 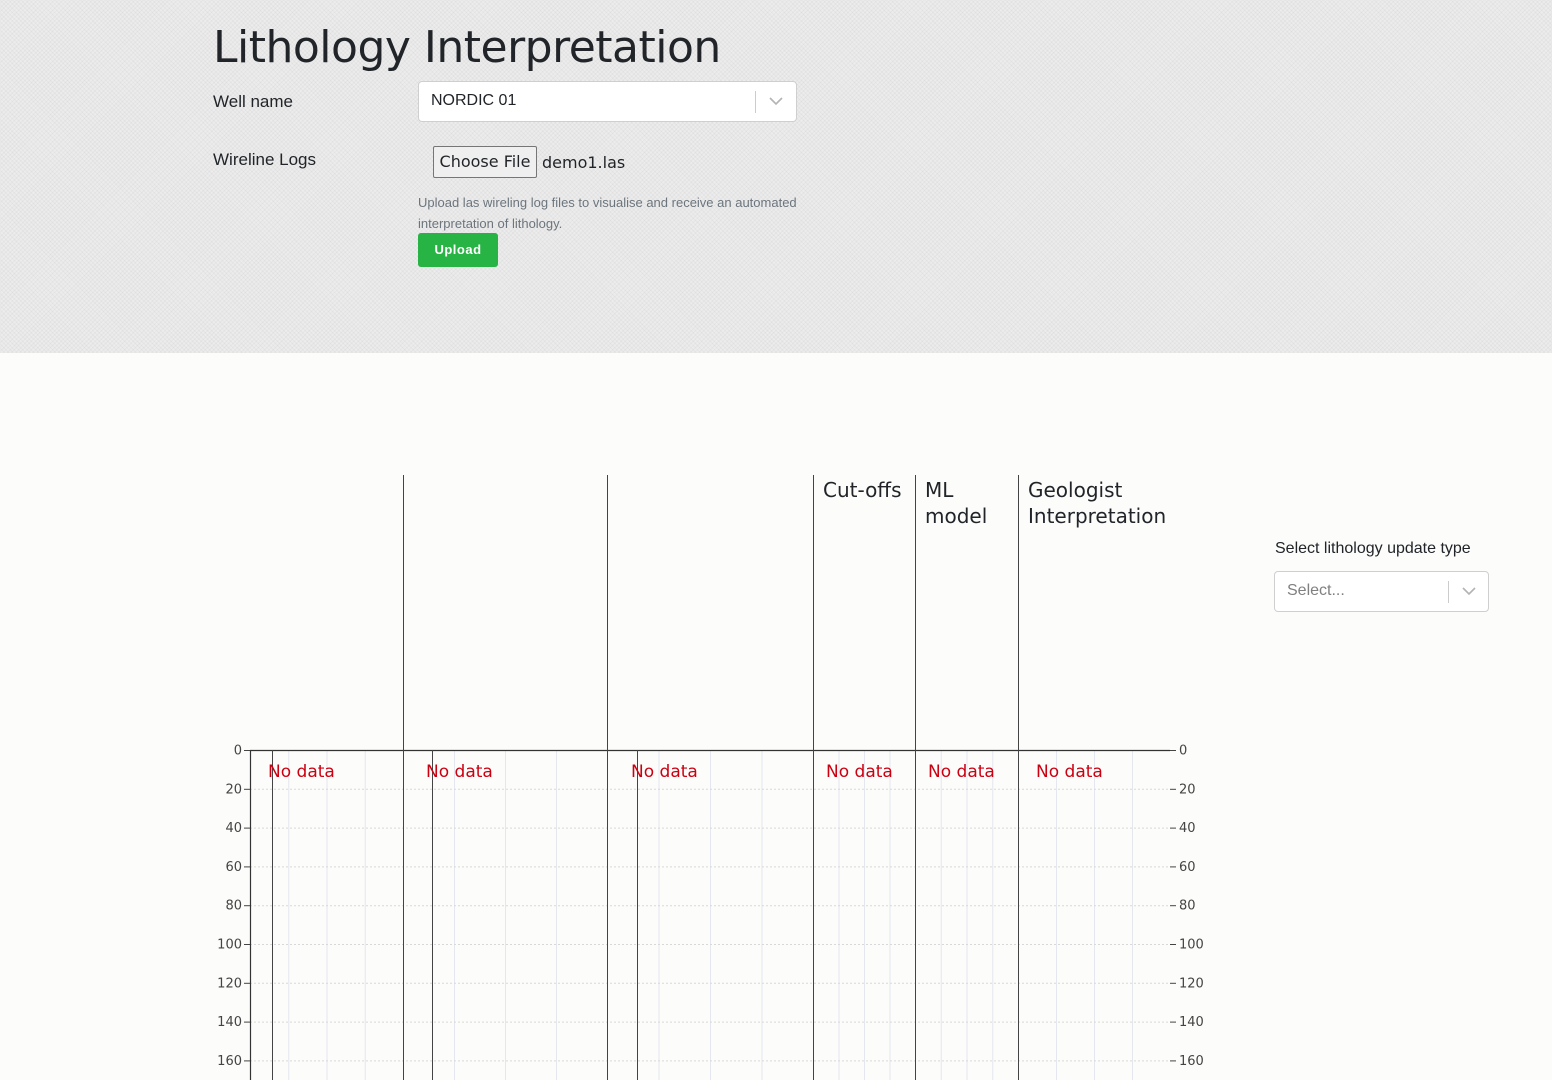 I want to click on track-title: ML, so click(x=939, y=490).